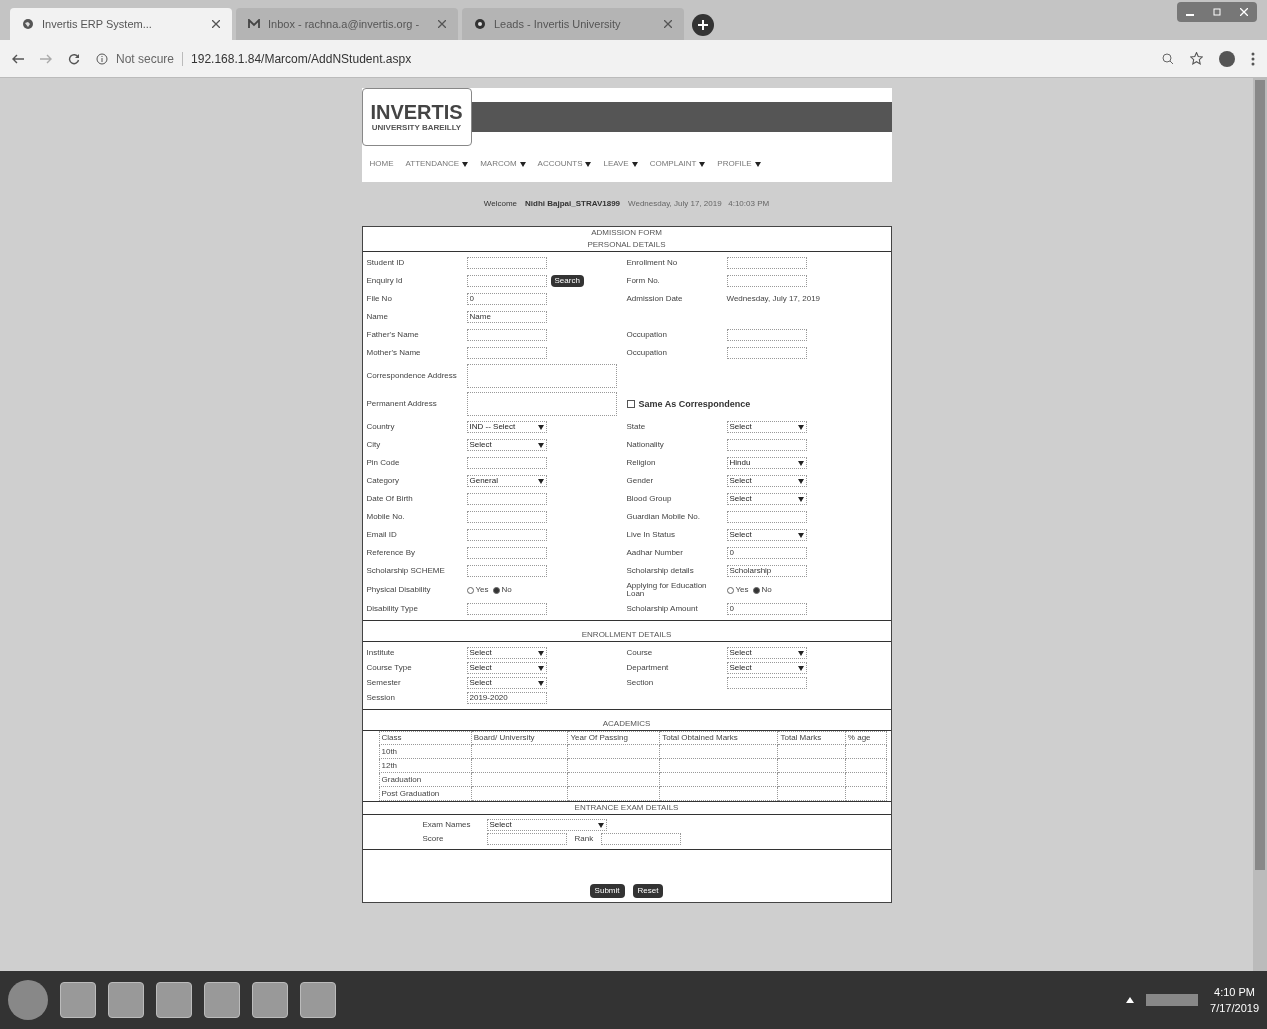 Image resolution: width=1267 pixels, height=1029 pixels. I want to click on form-button: Submit, so click(607, 891).